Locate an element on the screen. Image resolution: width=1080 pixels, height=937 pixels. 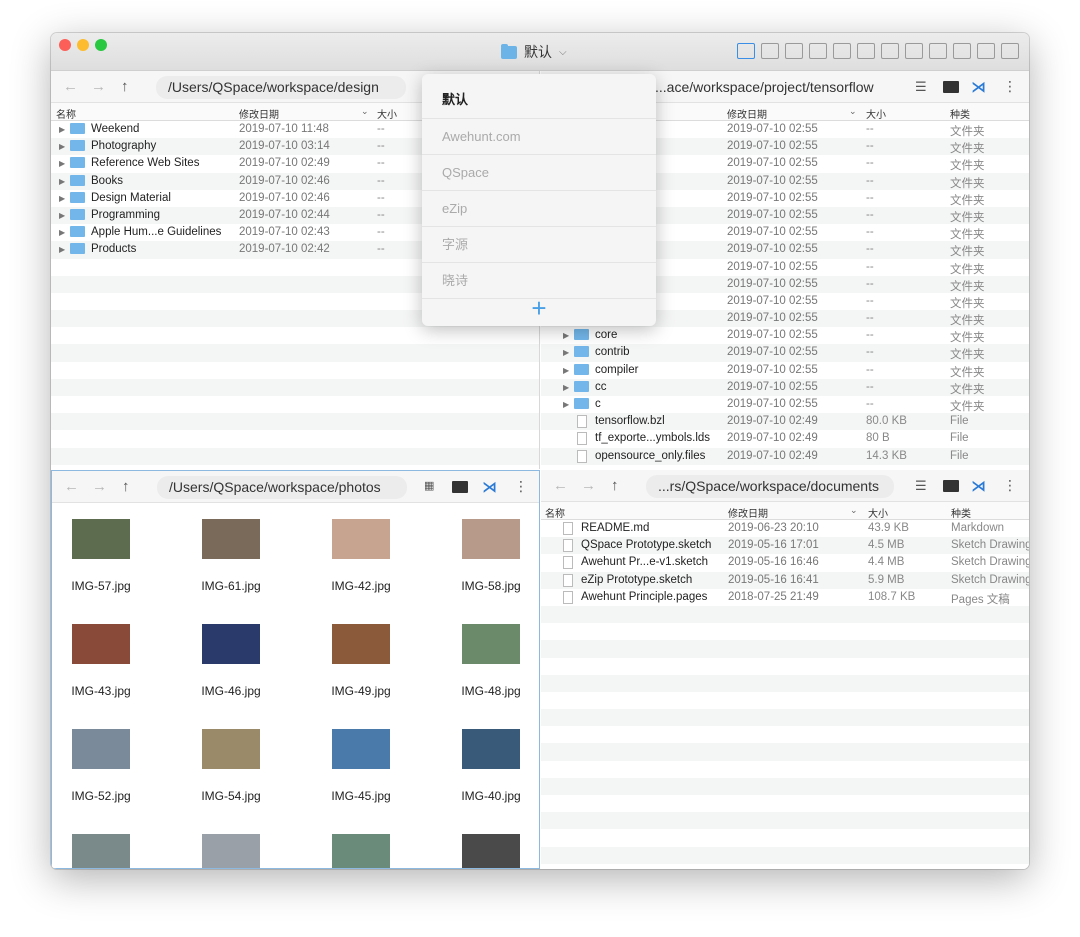
layout-right-split-icon is located at coordinates (818, 51).